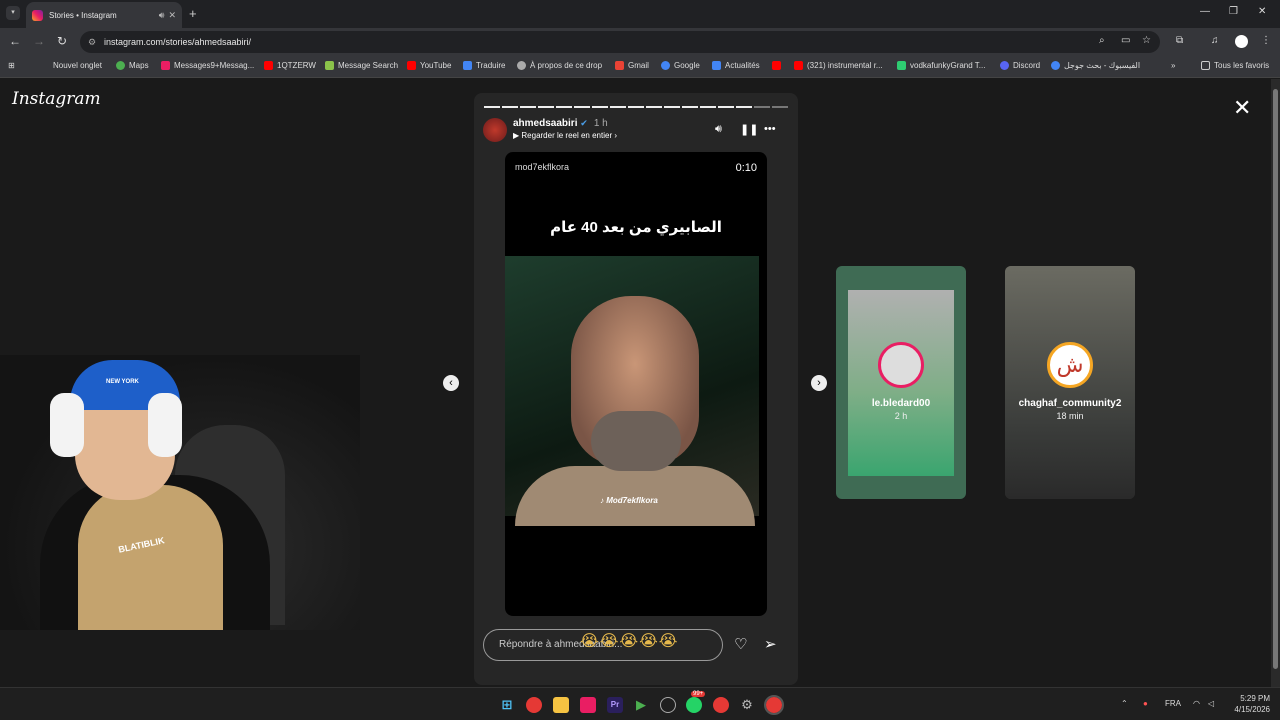 The image size is (1280, 720). What do you see at coordinates (77, 65) in the screenshot?
I see `bookmark-item: Nouvel onglet` at bounding box center [77, 65].